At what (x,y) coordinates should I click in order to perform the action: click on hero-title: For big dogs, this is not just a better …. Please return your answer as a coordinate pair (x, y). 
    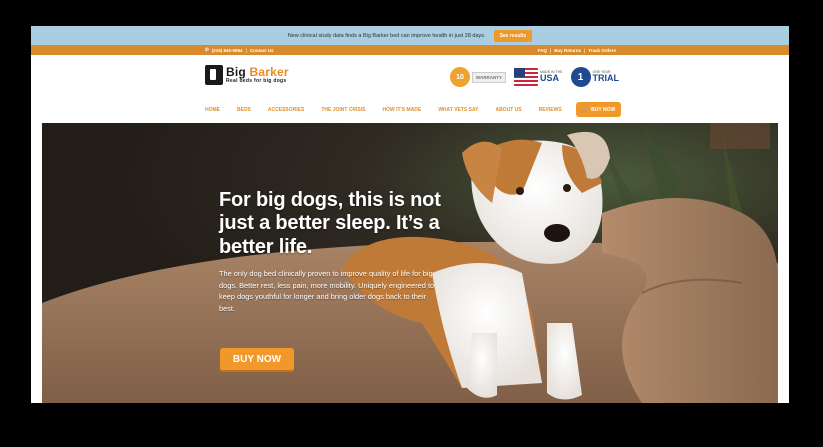
    Looking at the image, I should click on (330, 223).